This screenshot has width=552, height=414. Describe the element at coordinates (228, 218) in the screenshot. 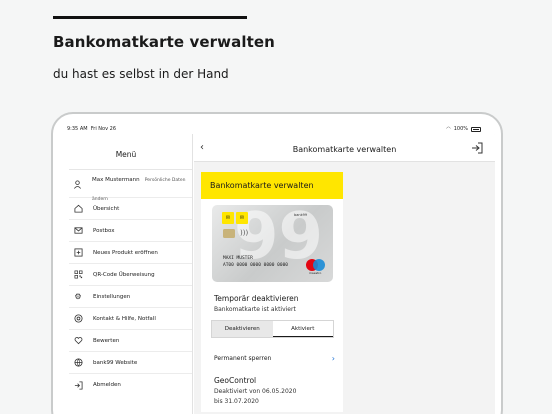

I see `post-horn-logo-icon: ✉` at that location.